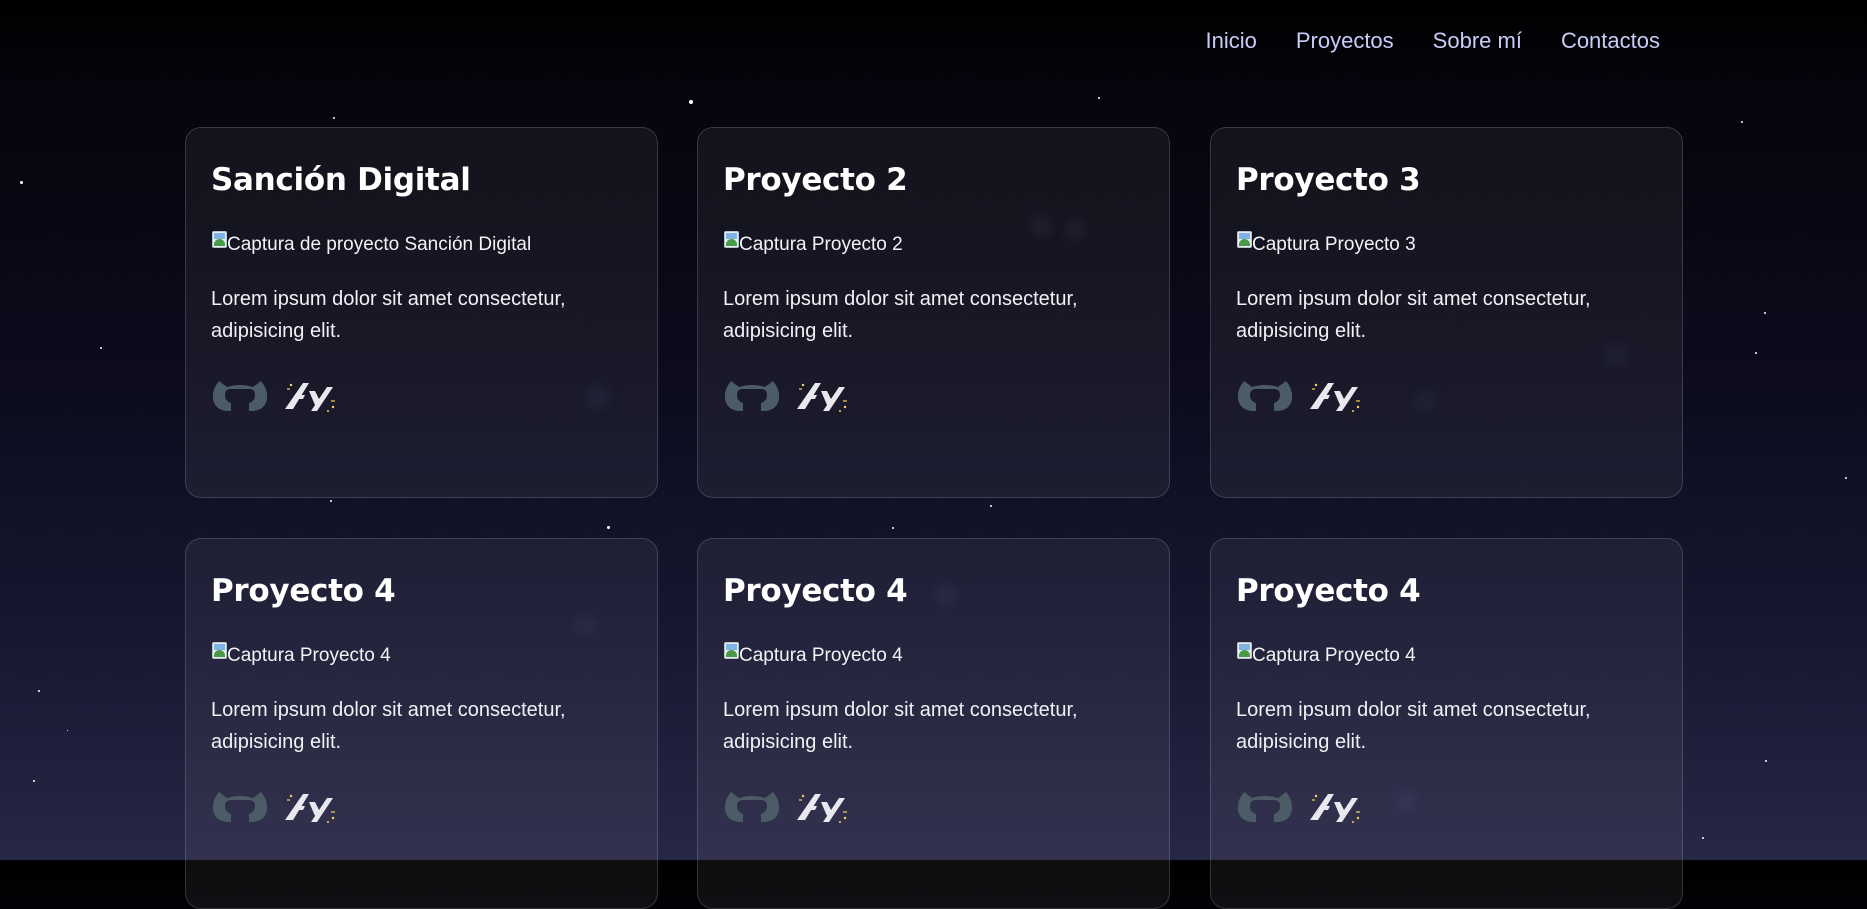 This screenshot has width=1867, height=909. Describe the element at coordinates (933, 42) in the screenshot. I see `top-navigation: Inicio Proyectos Sobre mí Contactos` at that location.